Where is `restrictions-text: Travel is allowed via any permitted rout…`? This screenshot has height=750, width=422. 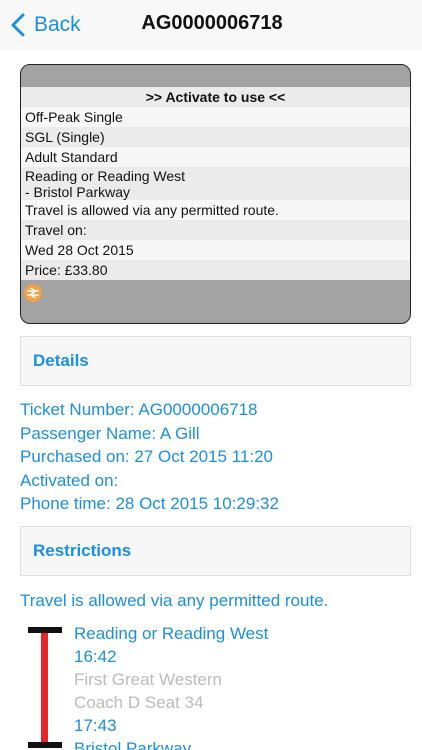 restrictions-text: Travel is allowed via any permitted rout… is located at coordinates (174, 600).